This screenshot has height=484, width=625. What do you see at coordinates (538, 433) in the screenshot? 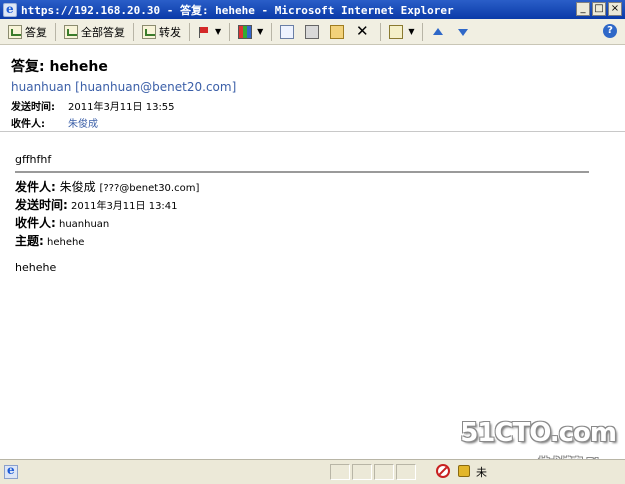
I see `watermark-main: 51CTO.com` at bounding box center [538, 433].